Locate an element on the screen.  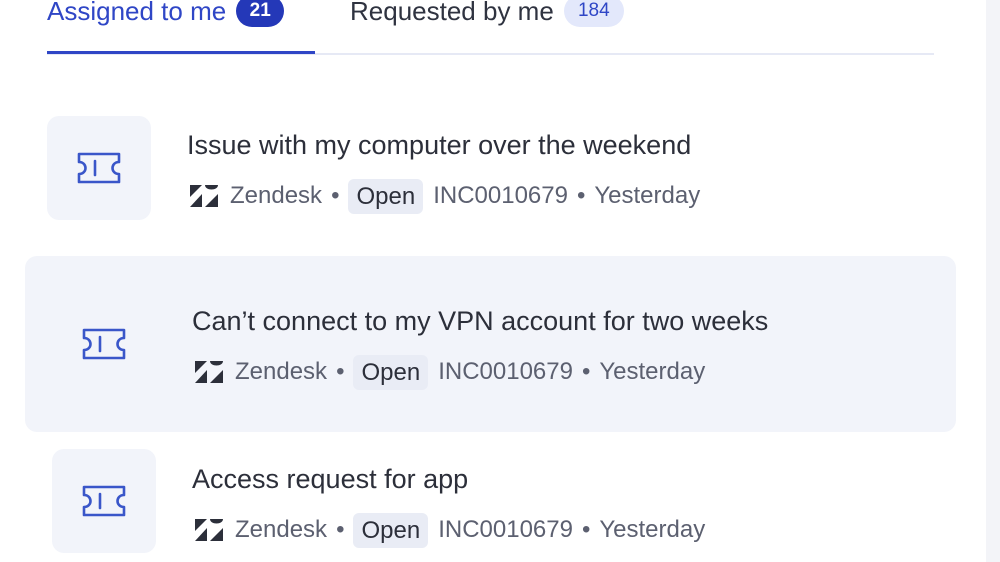
tab-bar: Assigned to me 21 Requested by me 184 is located at coordinates (490, 27).